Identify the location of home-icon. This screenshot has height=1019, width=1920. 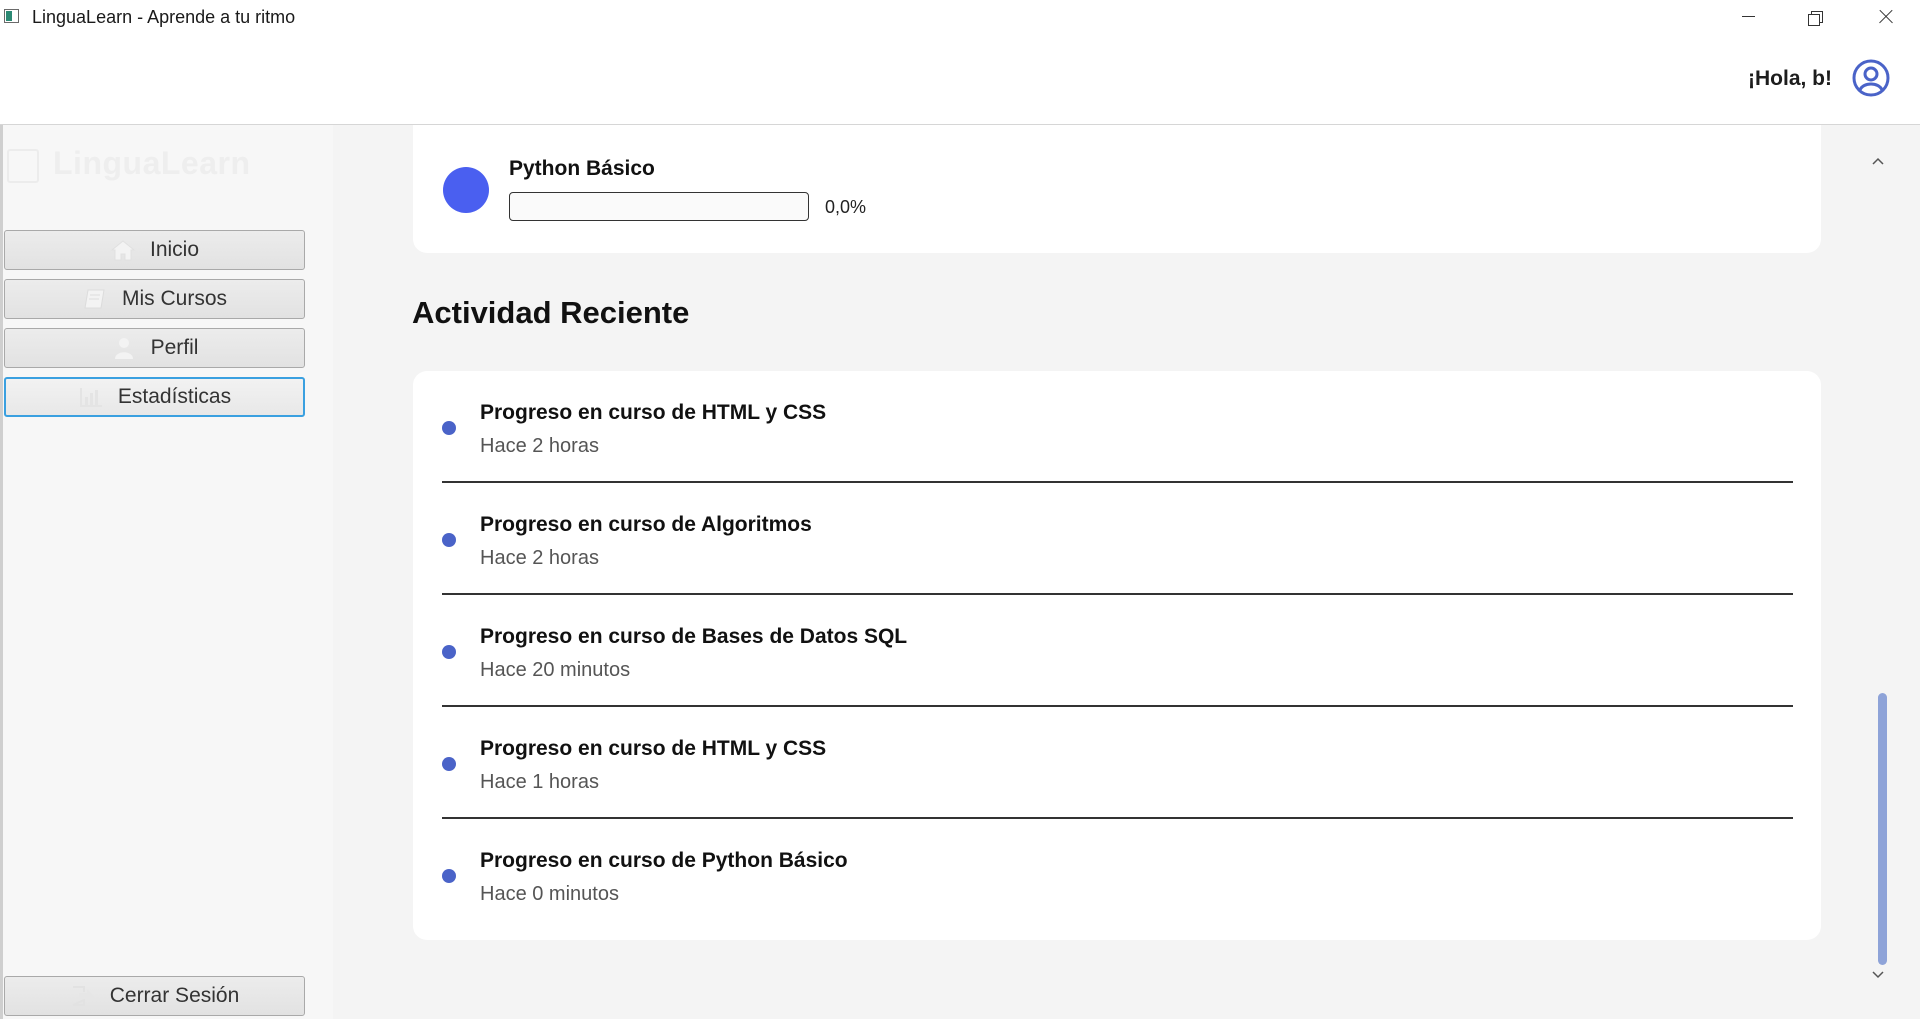
(123, 250).